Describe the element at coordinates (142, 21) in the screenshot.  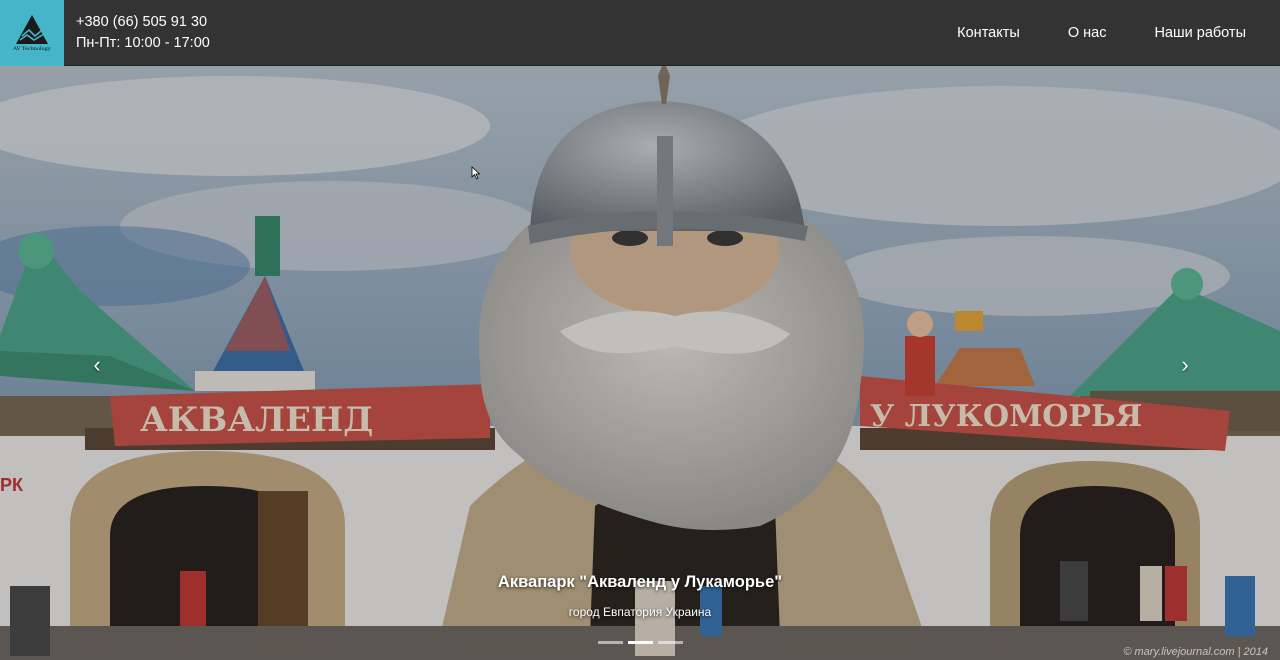
I see `phone-number: +380 (66) 505 91 30` at that location.